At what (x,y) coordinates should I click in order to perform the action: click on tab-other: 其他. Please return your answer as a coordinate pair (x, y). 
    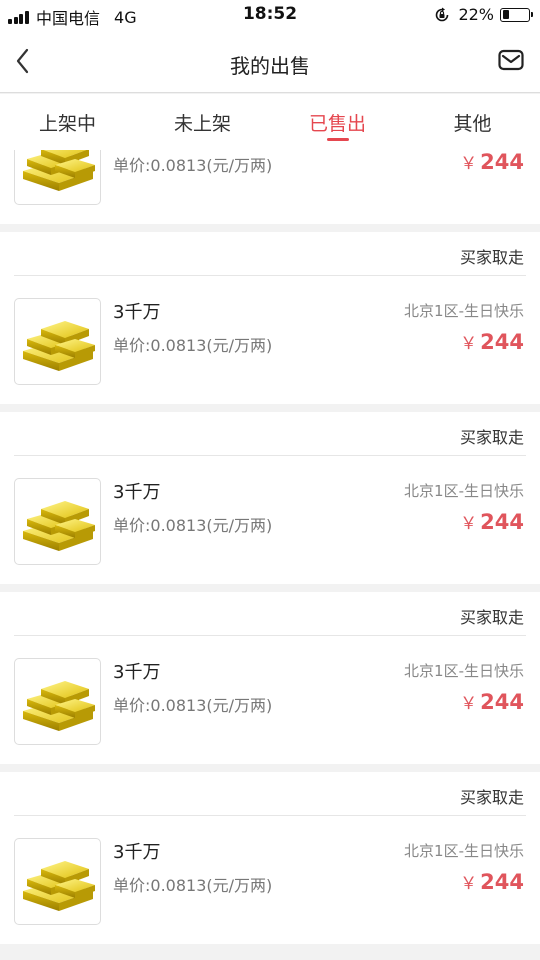
    Looking at the image, I should click on (472, 122).